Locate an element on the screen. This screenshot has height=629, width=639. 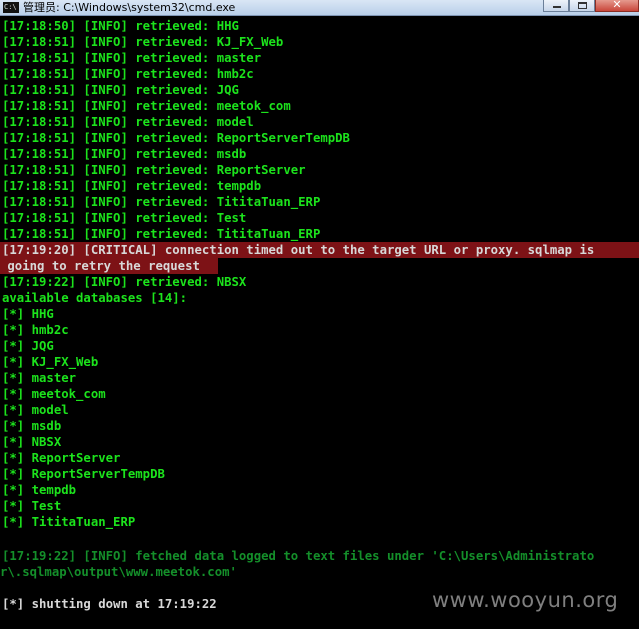
database-item: [*] hmb2c is located at coordinates (35, 330).